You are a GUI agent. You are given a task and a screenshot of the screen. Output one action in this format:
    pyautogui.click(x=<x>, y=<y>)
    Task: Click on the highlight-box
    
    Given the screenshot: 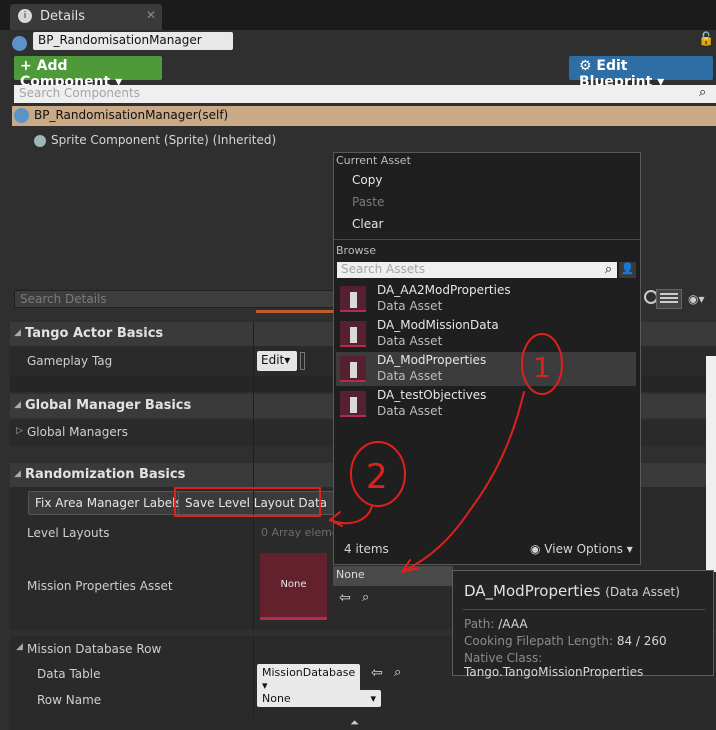 What is the action you would take?
    pyautogui.click(x=247, y=502)
    